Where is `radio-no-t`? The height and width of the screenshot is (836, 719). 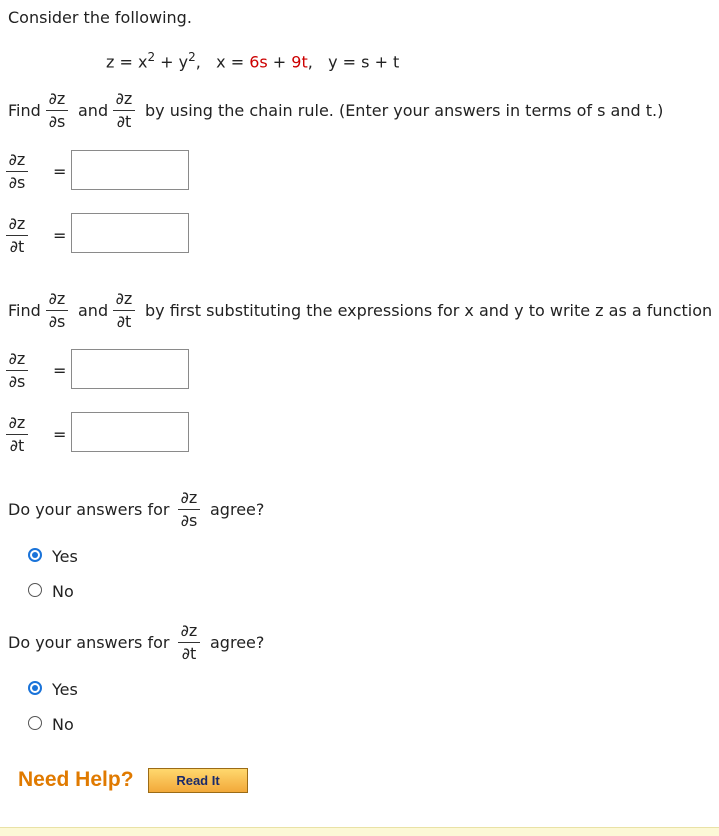
radio-no-t is located at coordinates (35, 723).